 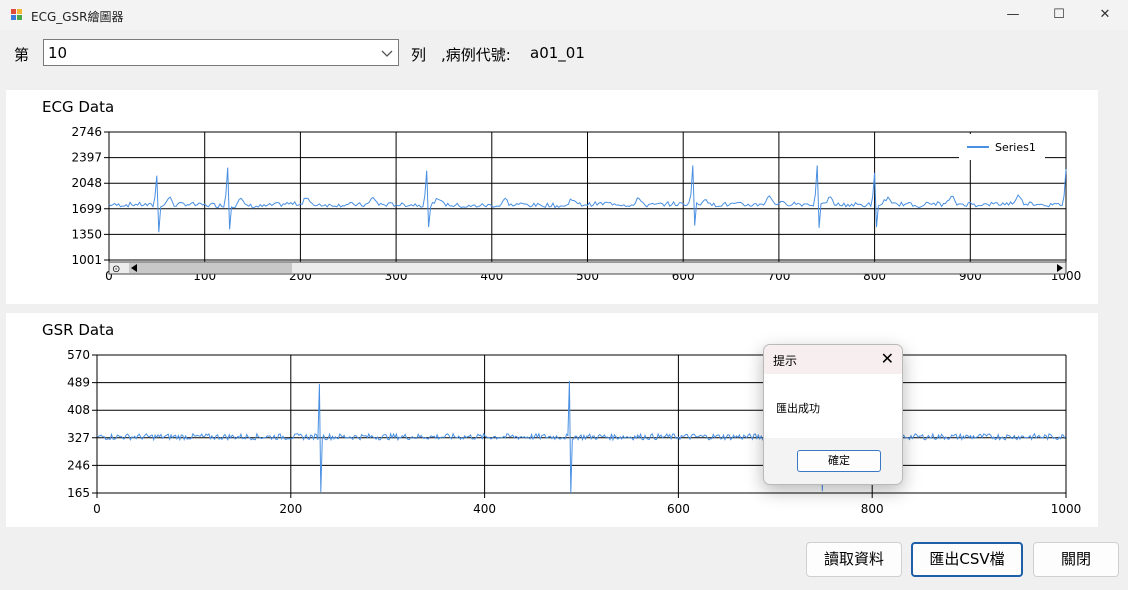 I want to click on maximize-icon: ☐, so click(x=1059, y=15).